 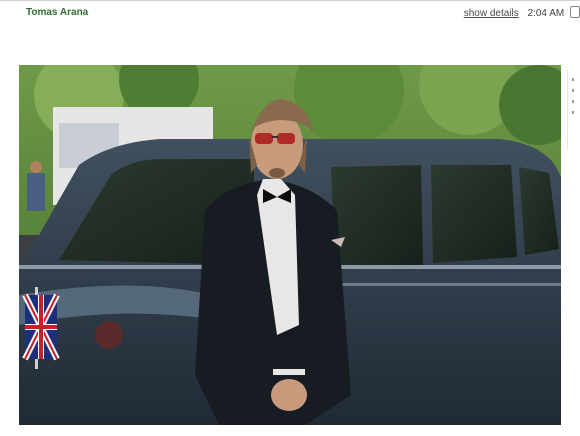 I want to click on message-time: 2:04 AM, so click(x=546, y=13).